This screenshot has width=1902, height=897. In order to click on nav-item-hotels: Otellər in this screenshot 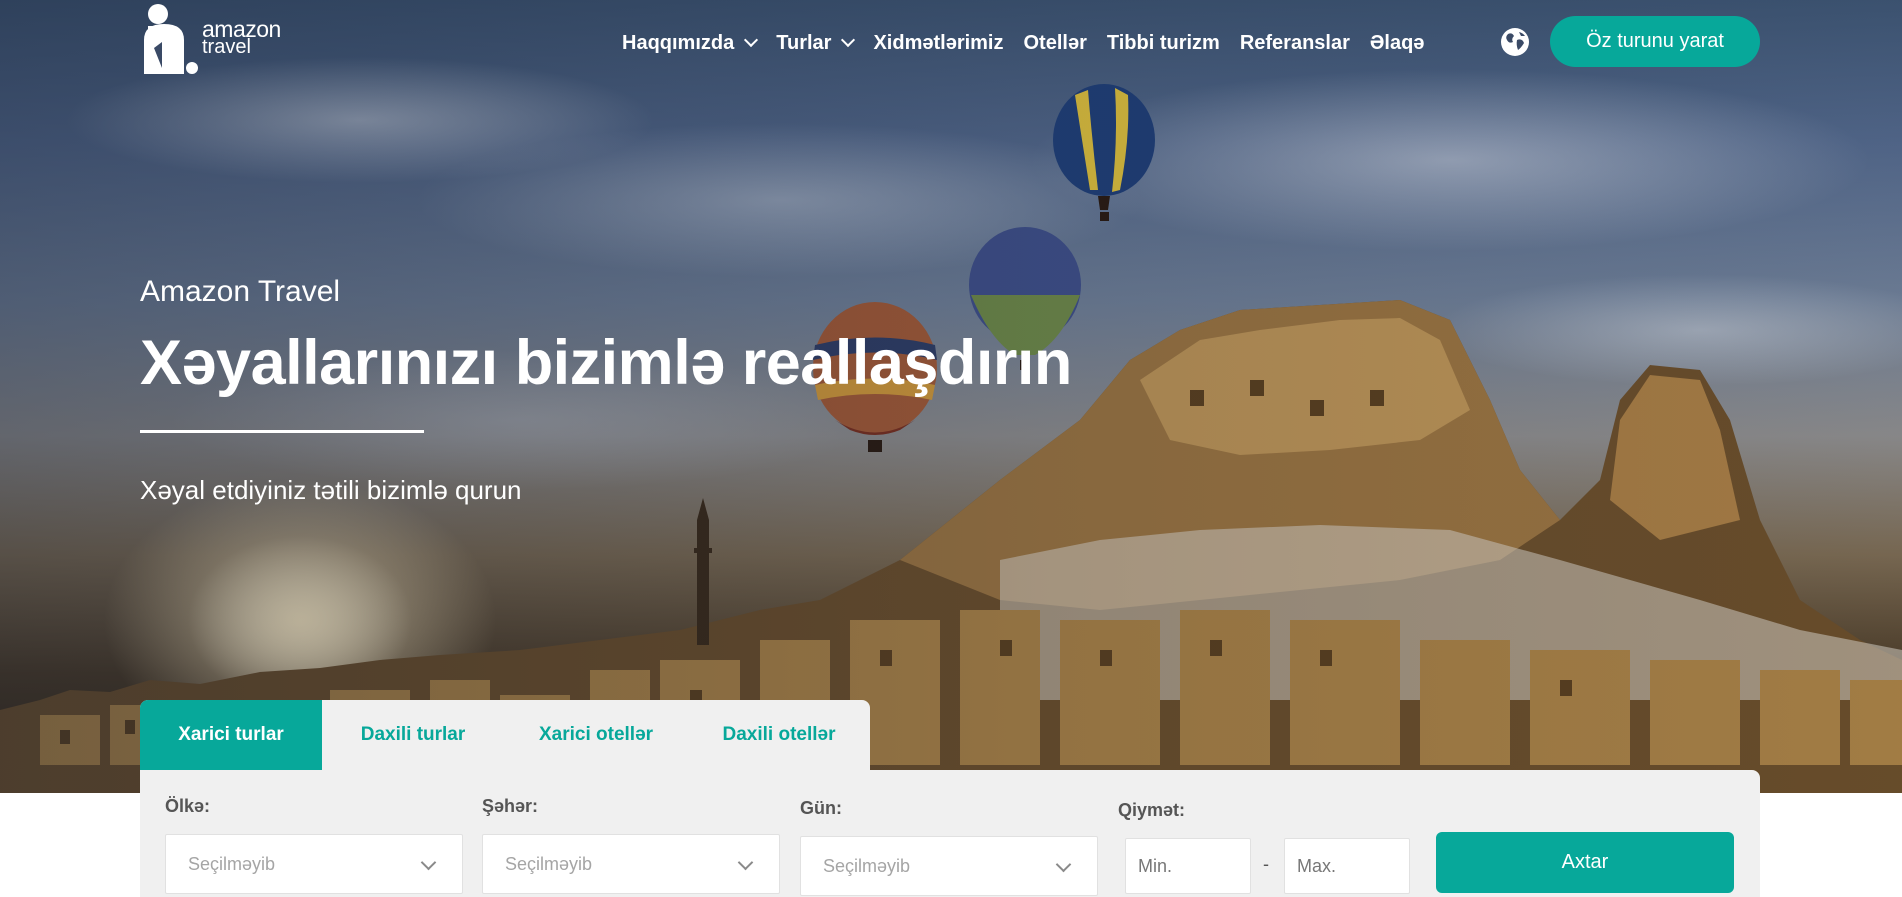, I will do `click(1055, 43)`.